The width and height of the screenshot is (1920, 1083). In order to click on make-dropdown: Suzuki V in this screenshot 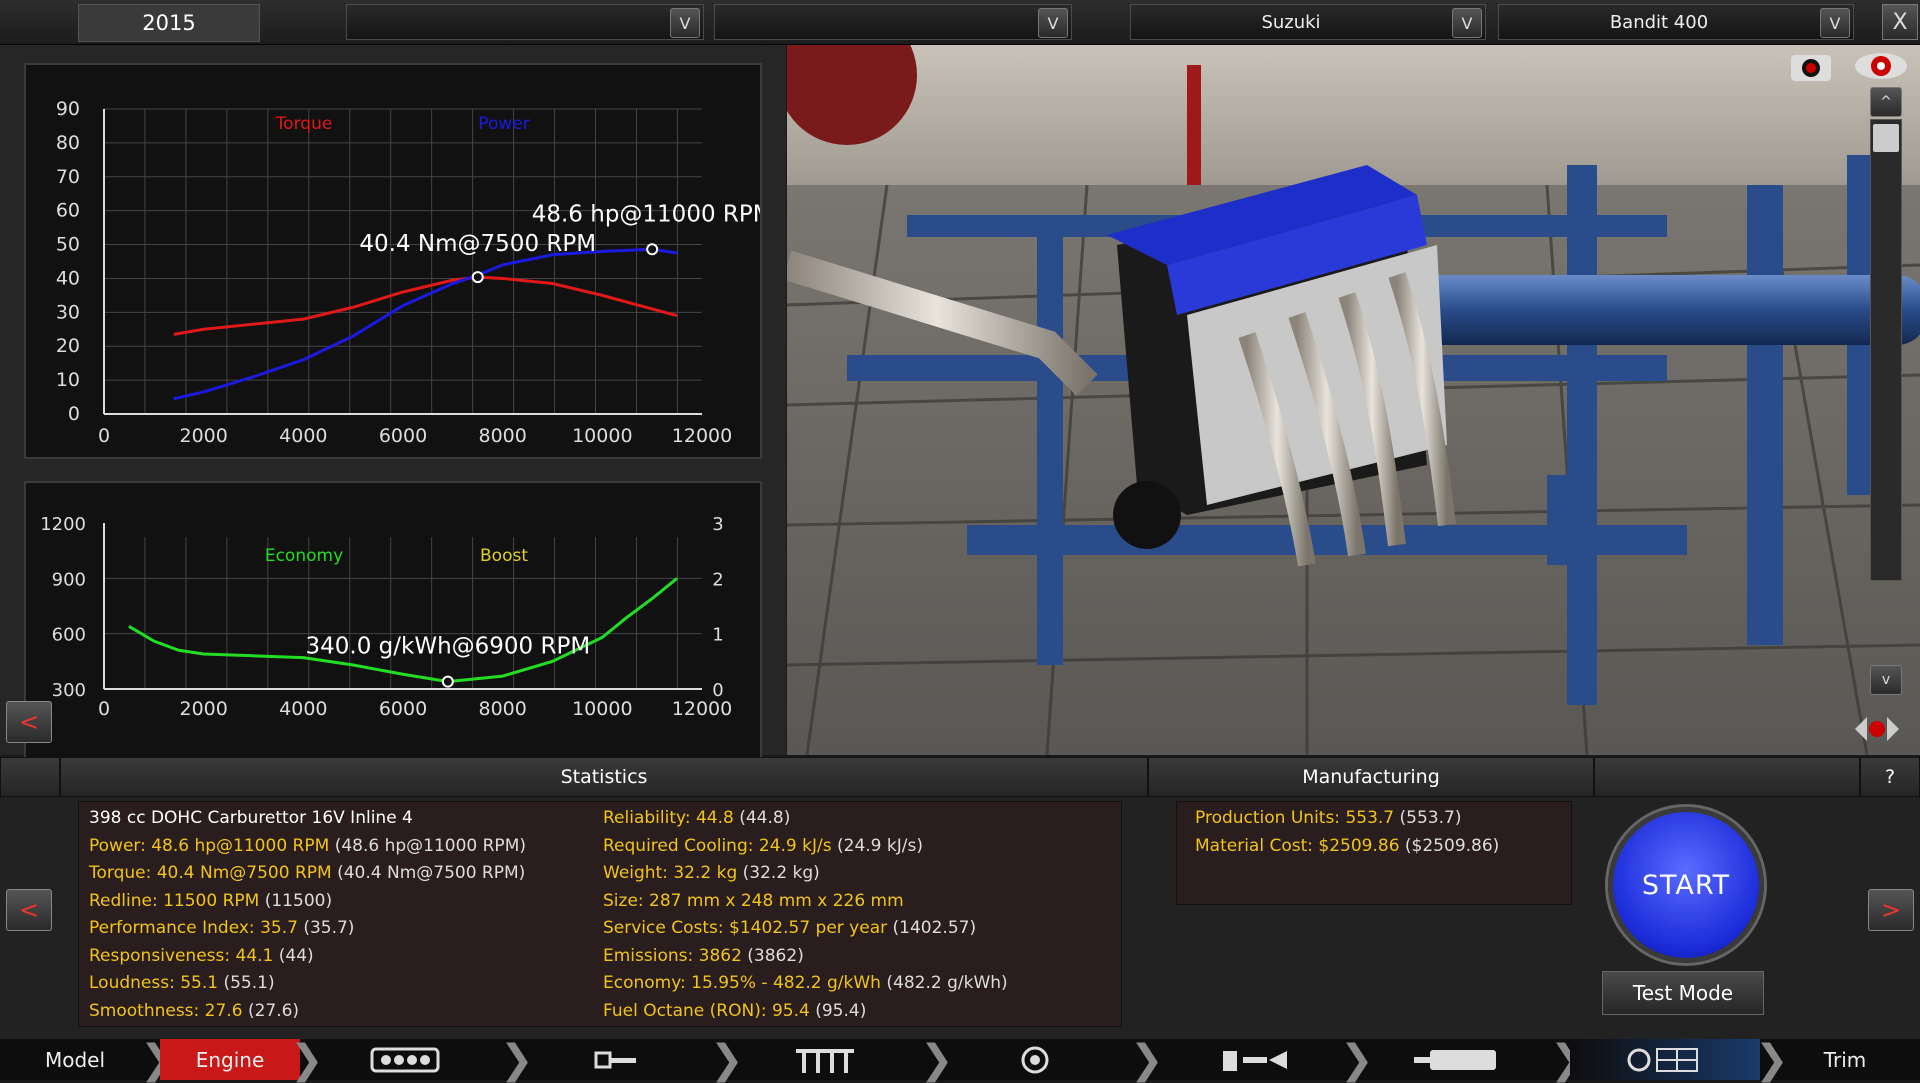, I will do `click(1308, 22)`.